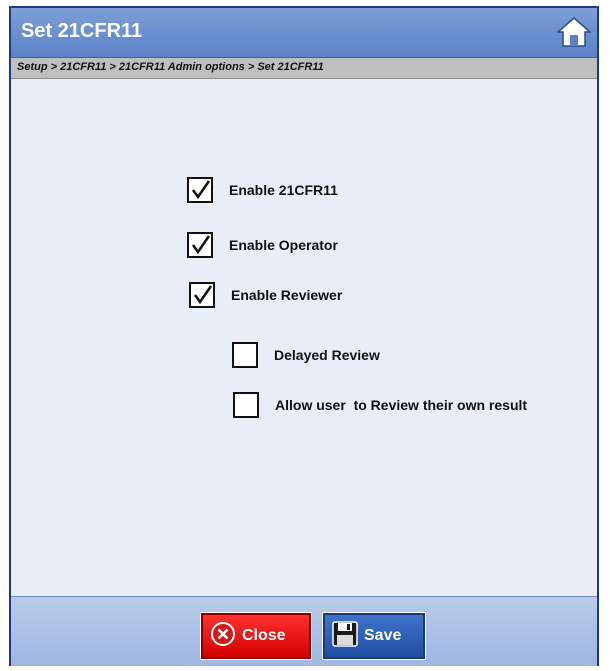 The image size is (612, 671). I want to click on save-button-label: Save, so click(383, 635).